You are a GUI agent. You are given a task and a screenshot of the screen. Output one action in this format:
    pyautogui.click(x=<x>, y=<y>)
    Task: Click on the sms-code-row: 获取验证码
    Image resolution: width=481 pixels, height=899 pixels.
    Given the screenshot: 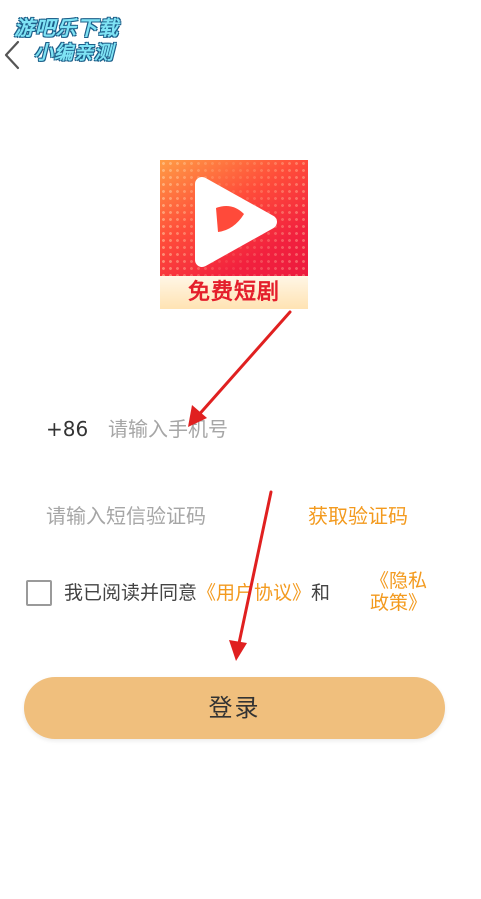 What is the action you would take?
    pyautogui.click(x=246, y=516)
    